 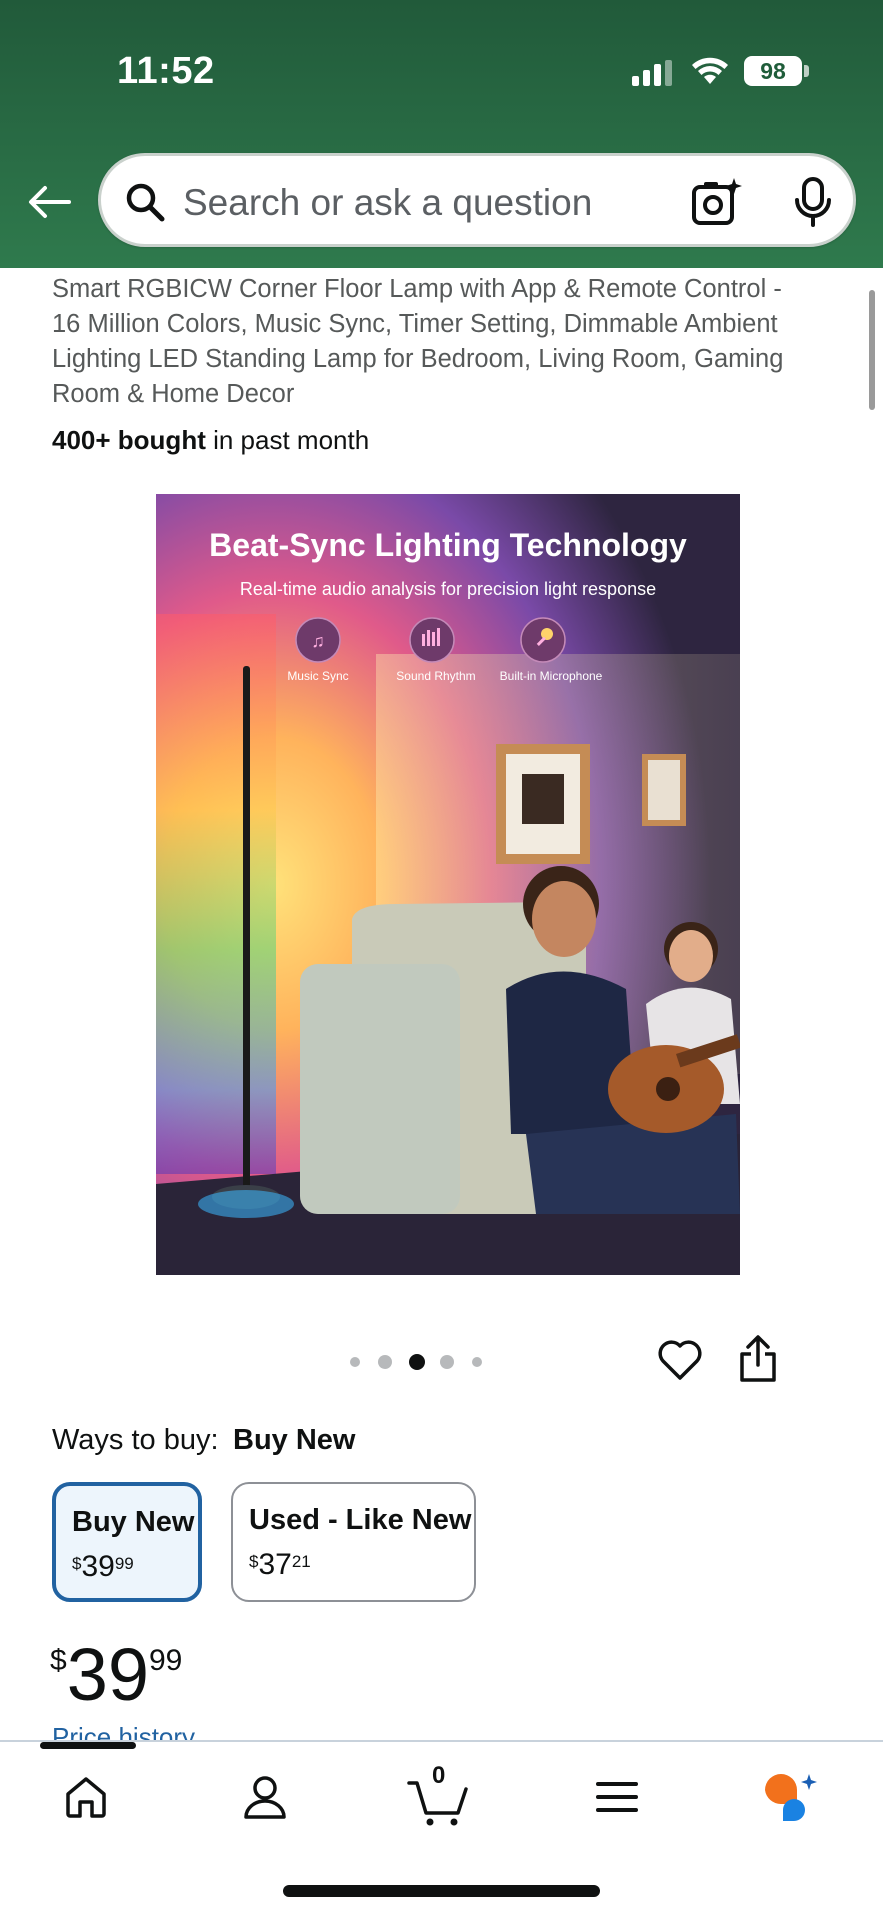 What do you see at coordinates (133, 1522) in the screenshot?
I see `option-label: Buy New` at bounding box center [133, 1522].